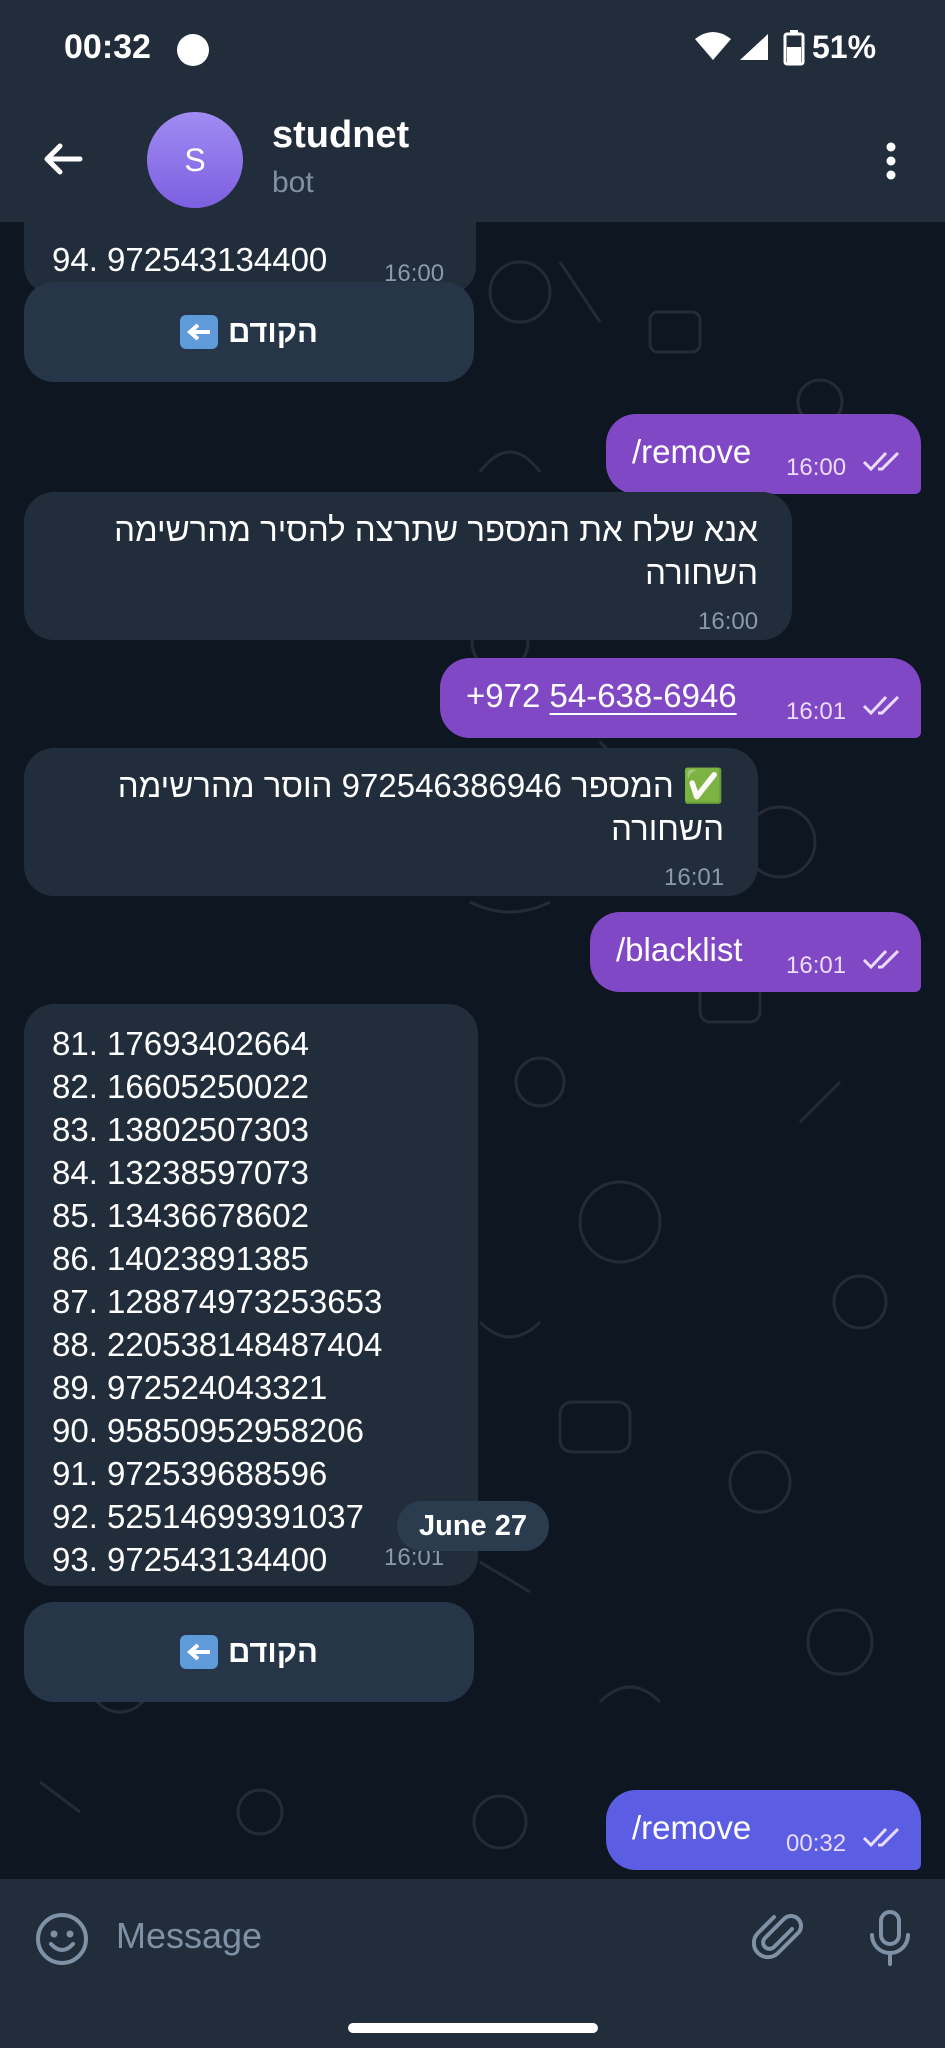  What do you see at coordinates (208, 1516) in the screenshot?
I see `list-item: 92. 52514699391037` at bounding box center [208, 1516].